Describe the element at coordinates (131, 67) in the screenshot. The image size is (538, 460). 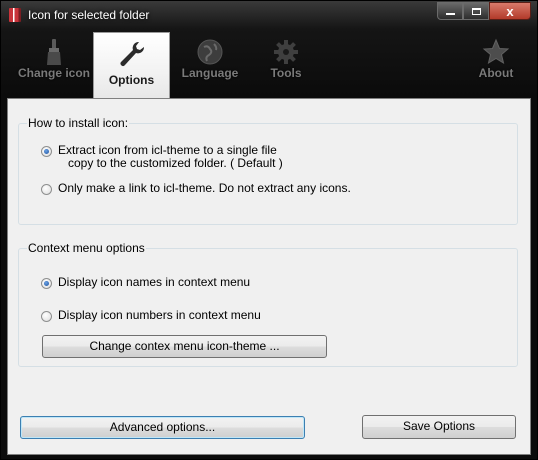
I see `tab-options: Options` at that location.